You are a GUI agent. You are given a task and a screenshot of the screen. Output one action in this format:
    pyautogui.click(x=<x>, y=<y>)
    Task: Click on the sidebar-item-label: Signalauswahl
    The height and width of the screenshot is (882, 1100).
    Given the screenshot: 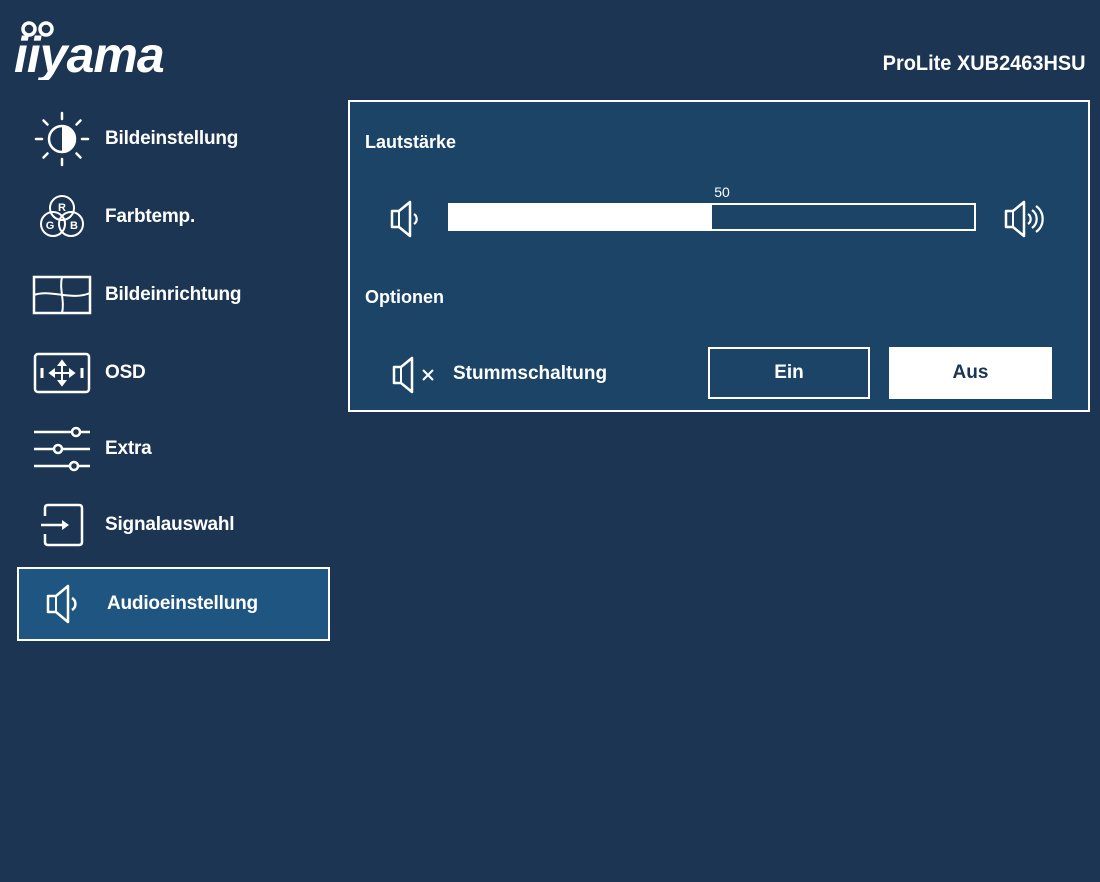 What is the action you would take?
    pyautogui.click(x=170, y=524)
    